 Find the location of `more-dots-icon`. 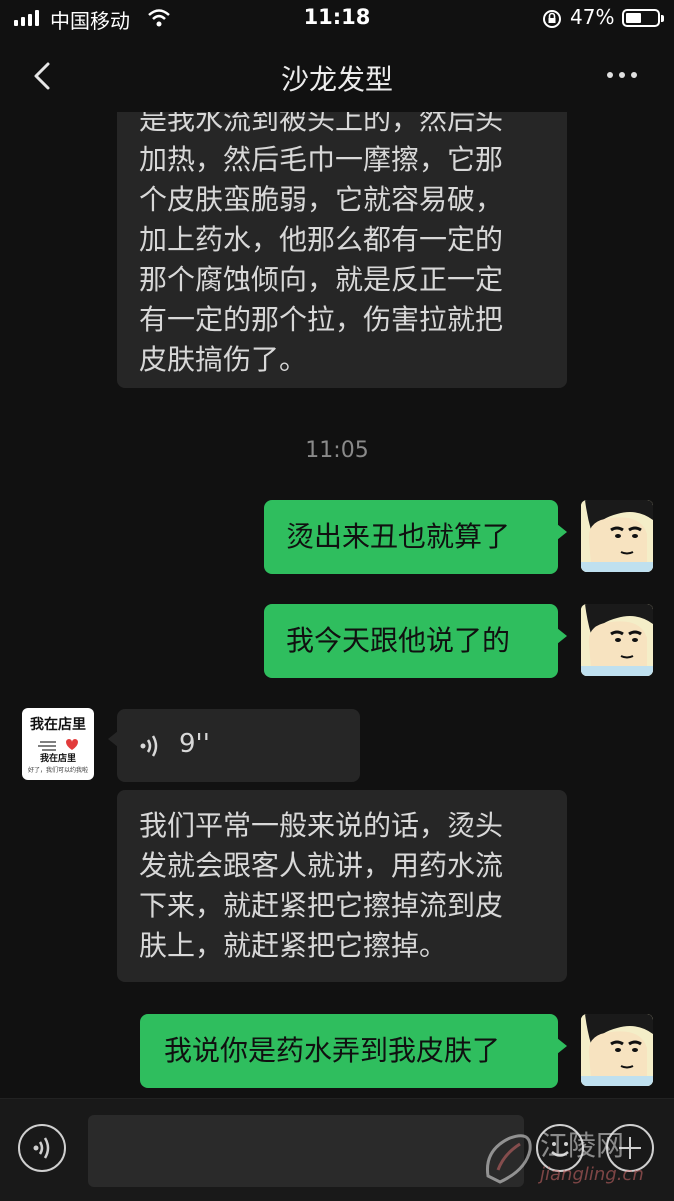

more-dots-icon is located at coordinates (622, 75).